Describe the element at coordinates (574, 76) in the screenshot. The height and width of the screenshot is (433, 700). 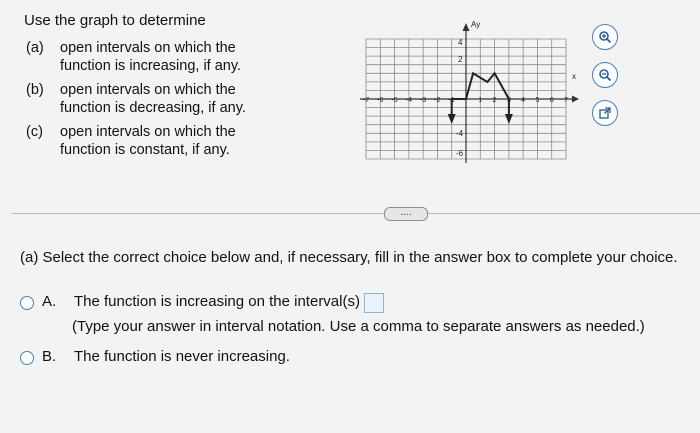
I see `x-axis-label: x` at that location.